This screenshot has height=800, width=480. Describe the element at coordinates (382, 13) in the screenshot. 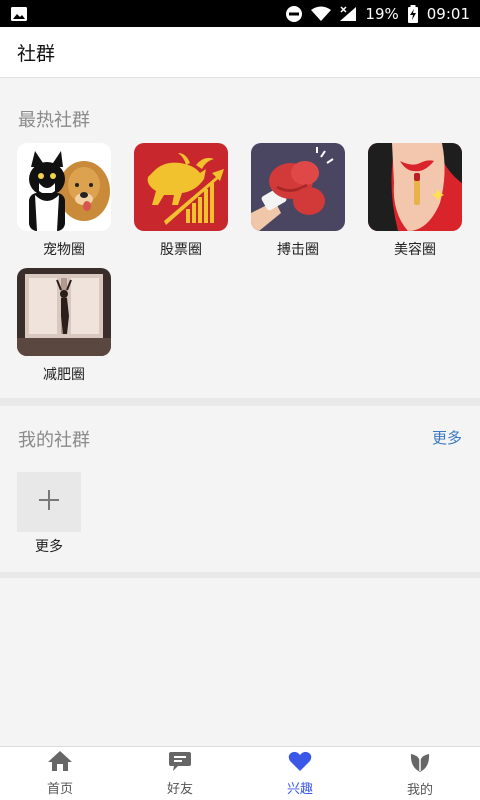

I see `battery-level: 19%` at that location.